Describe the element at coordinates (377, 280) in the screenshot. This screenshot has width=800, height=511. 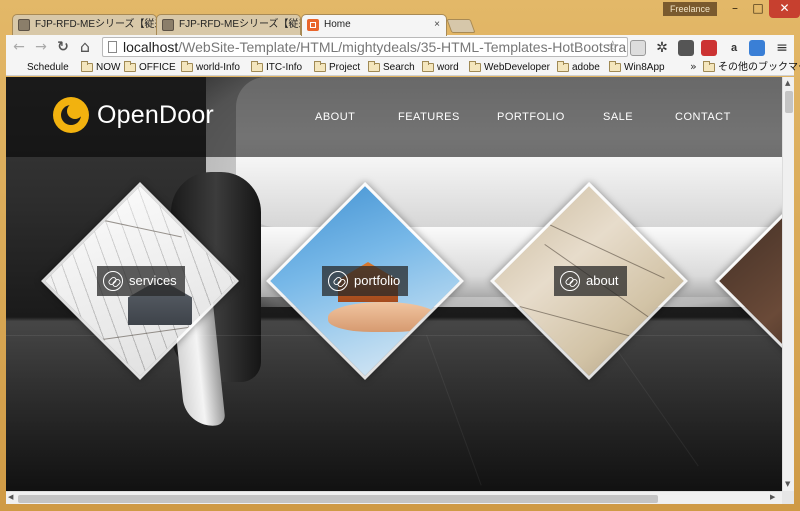
I see `tile-label-text: portfolio` at that location.